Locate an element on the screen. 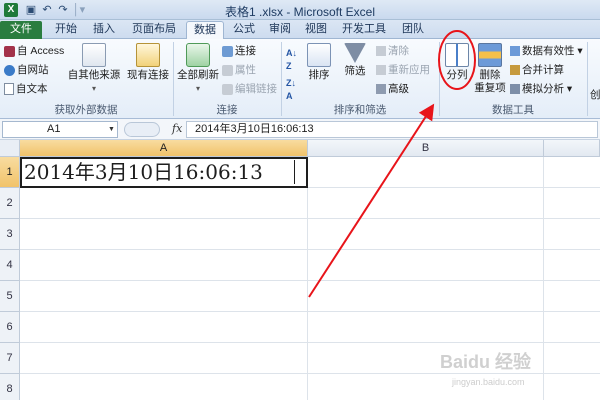 Image resolution: width=600 pixels, height=400 pixels. tab-review: 审阅 is located at coordinates (280, 30).